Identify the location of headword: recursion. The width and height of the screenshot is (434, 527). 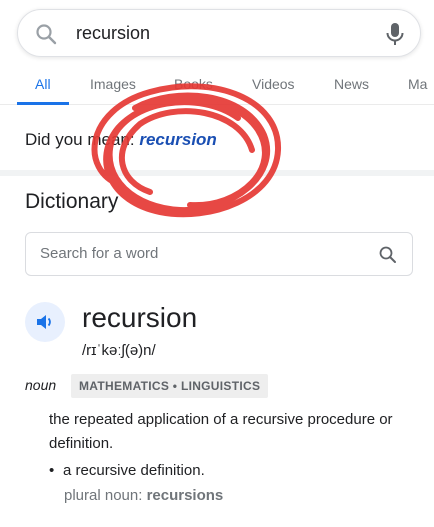
(140, 317).